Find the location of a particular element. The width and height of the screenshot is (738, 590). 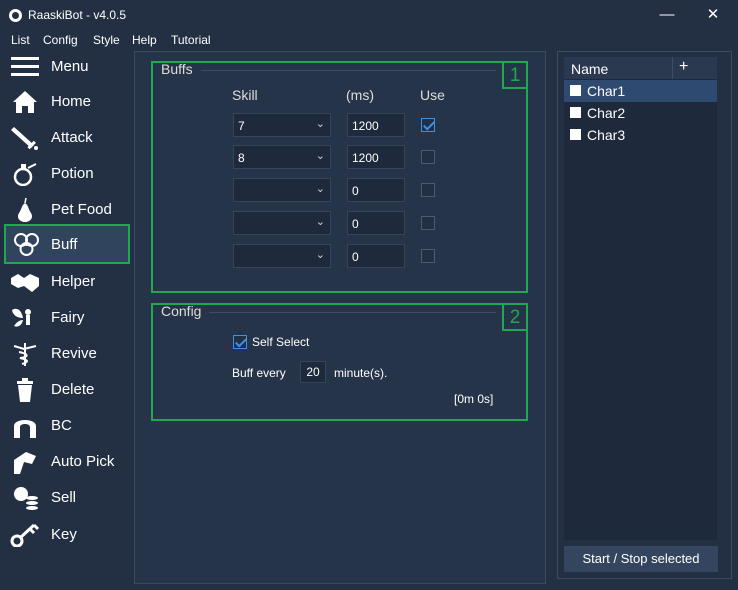

key-icon is located at coordinates (25, 535).